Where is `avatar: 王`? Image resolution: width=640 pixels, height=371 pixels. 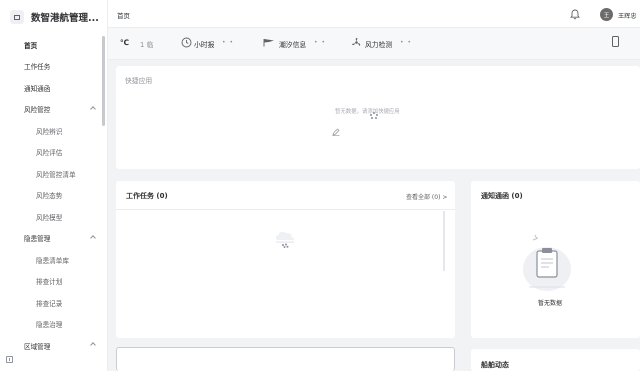 avatar: 王 is located at coordinates (606, 14).